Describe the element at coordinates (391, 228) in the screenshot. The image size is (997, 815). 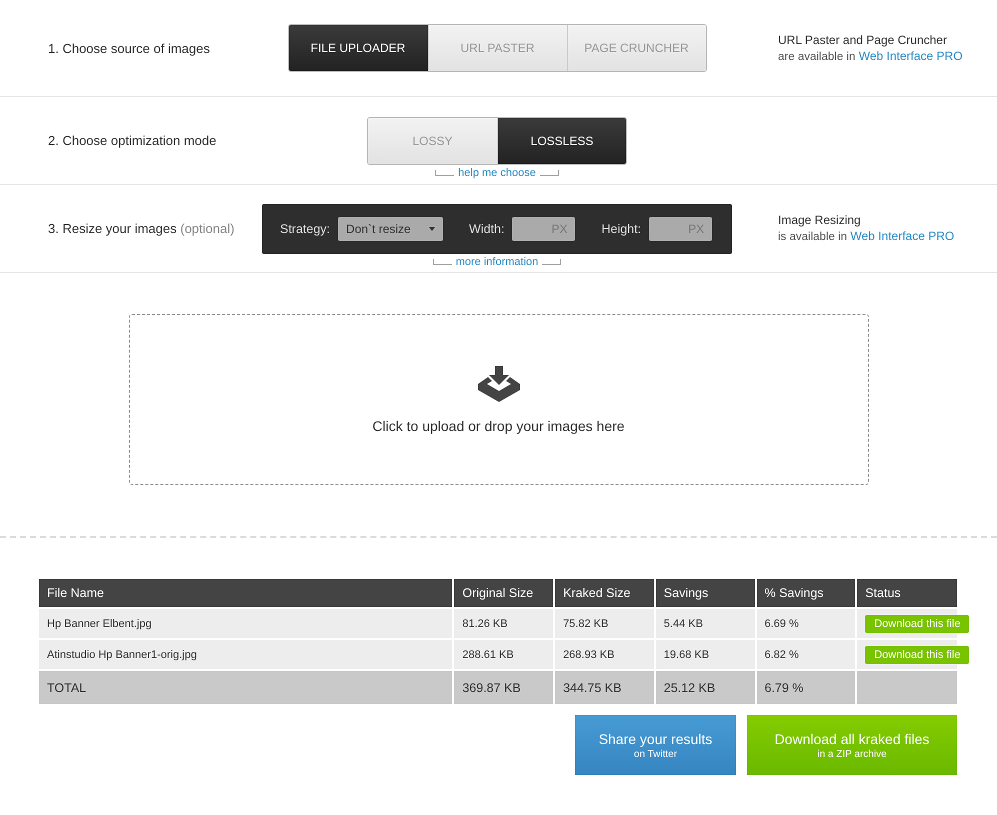
I see `strategy-dropdown: Don`t resize` at that location.